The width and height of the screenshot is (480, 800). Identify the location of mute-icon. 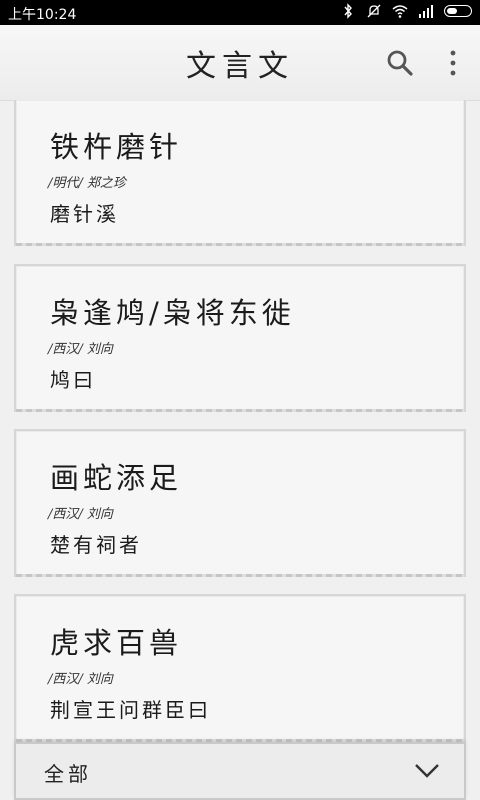
(374, 11).